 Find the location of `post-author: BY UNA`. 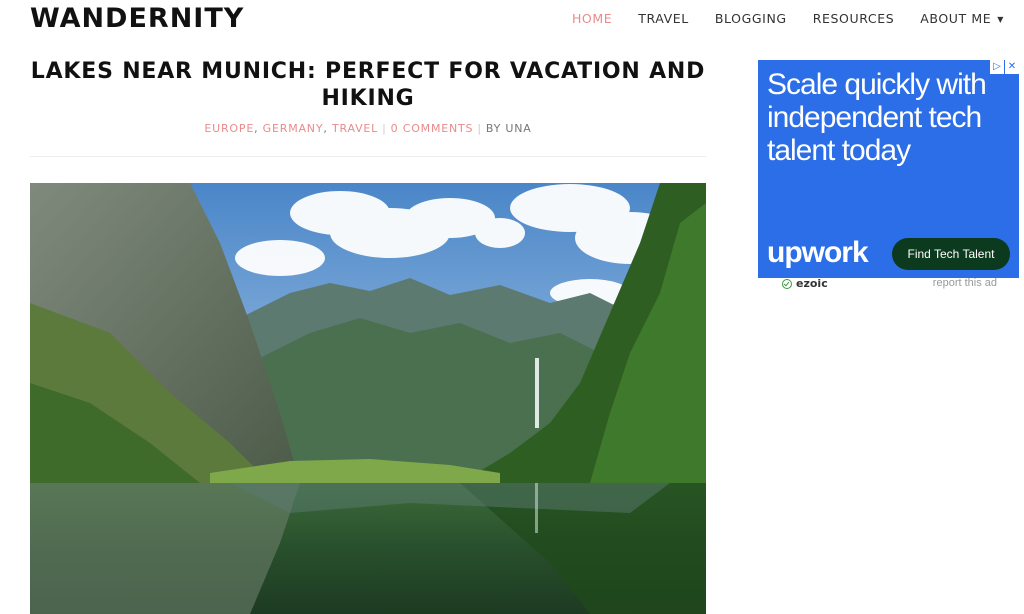

post-author: BY UNA is located at coordinates (508, 128).